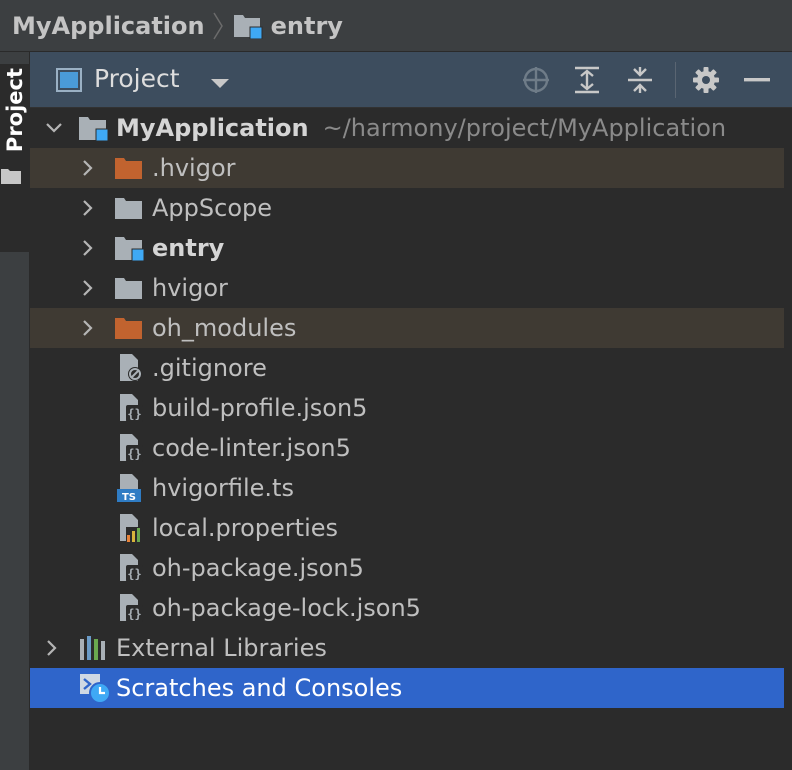  What do you see at coordinates (407, 528) in the screenshot?
I see `tree-item-local-properties: local.properties` at bounding box center [407, 528].